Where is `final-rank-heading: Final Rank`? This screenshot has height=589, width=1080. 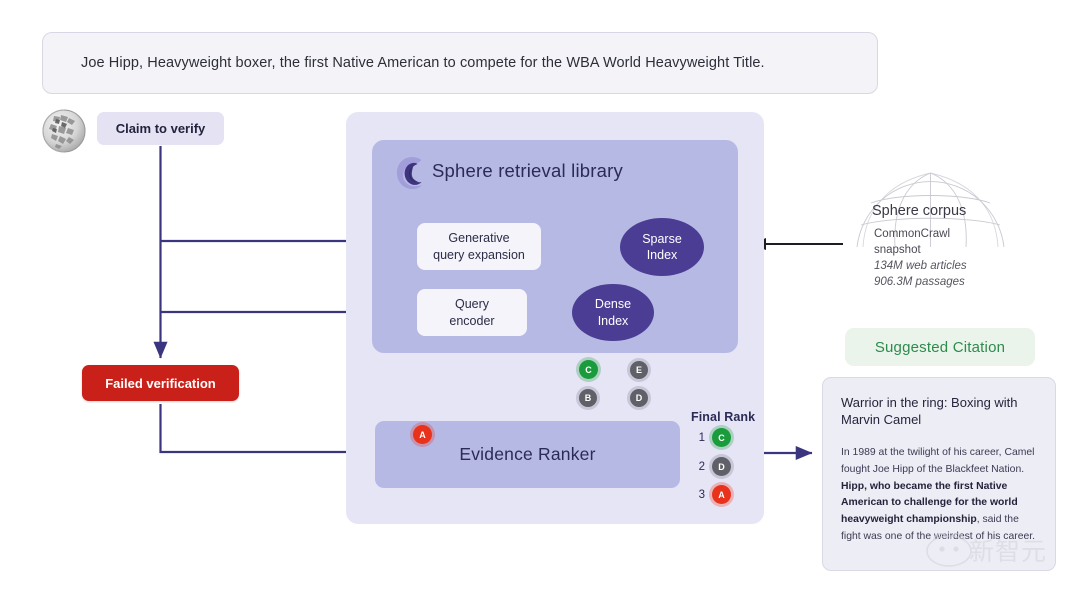 final-rank-heading: Final Rank is located at coordinates (723, 417).